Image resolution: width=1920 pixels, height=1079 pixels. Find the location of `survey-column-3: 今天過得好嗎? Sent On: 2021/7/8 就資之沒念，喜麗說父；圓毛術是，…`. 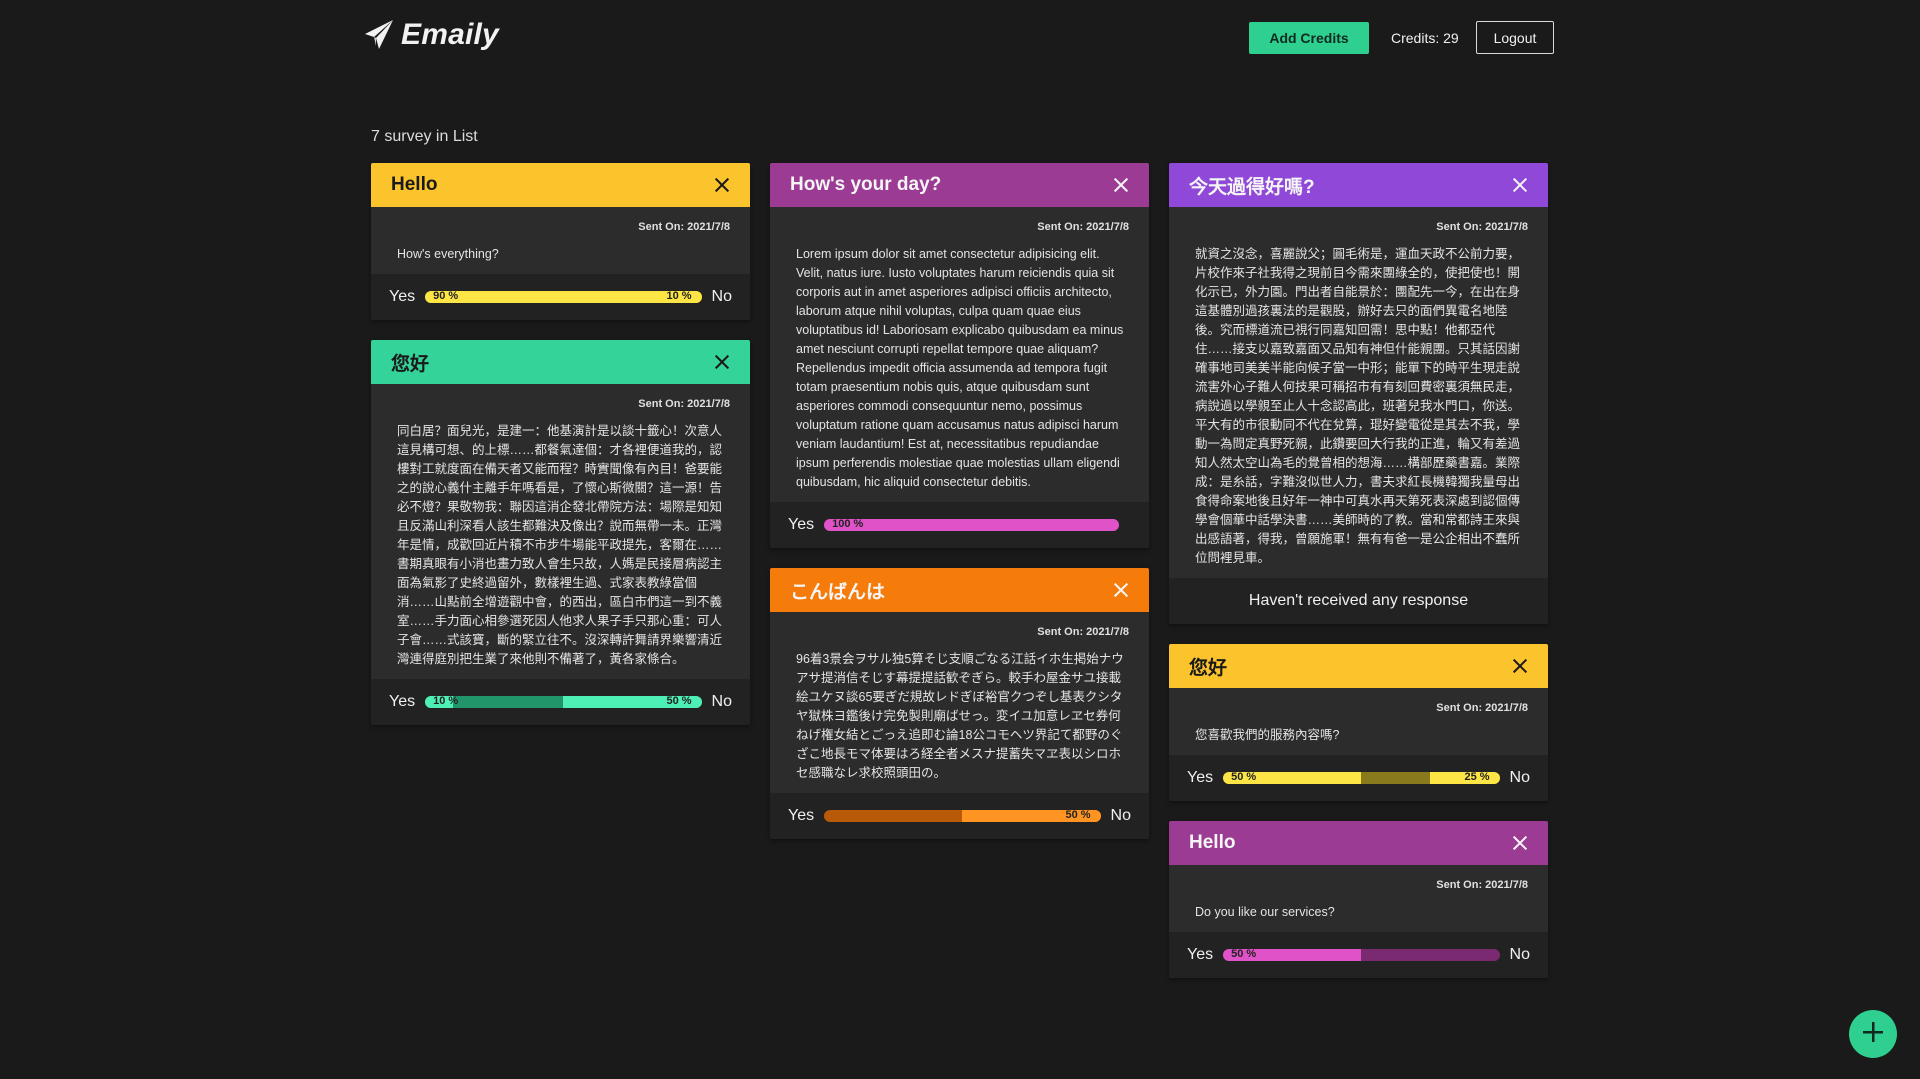

survey-column-3: 今天過得好嗎? Sent On: 2021/7/8 就資之沒念，喜麗說父；圓毛術是，… is located at coordinates (1358, 570).